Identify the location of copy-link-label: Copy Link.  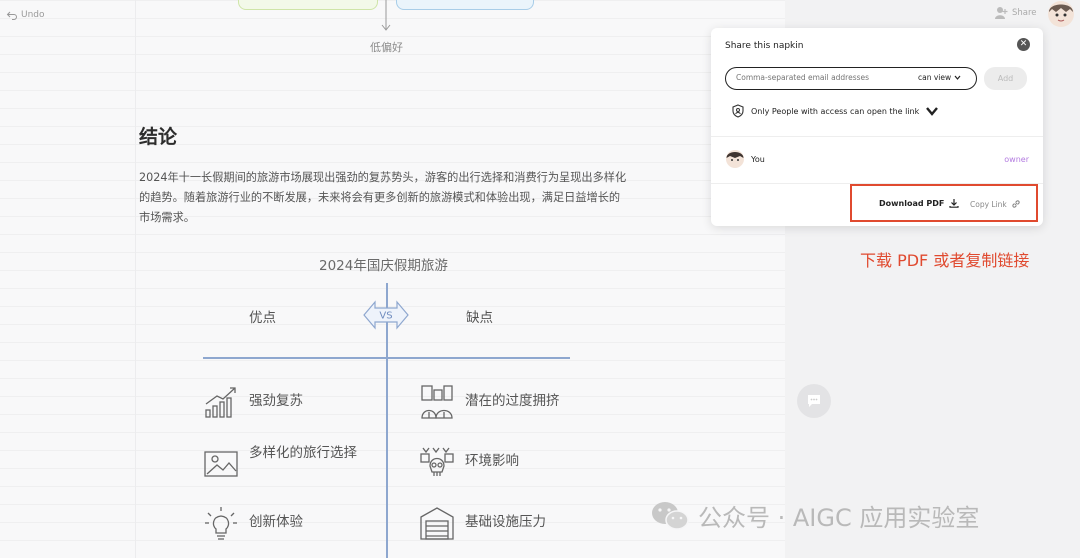
(988, 204).